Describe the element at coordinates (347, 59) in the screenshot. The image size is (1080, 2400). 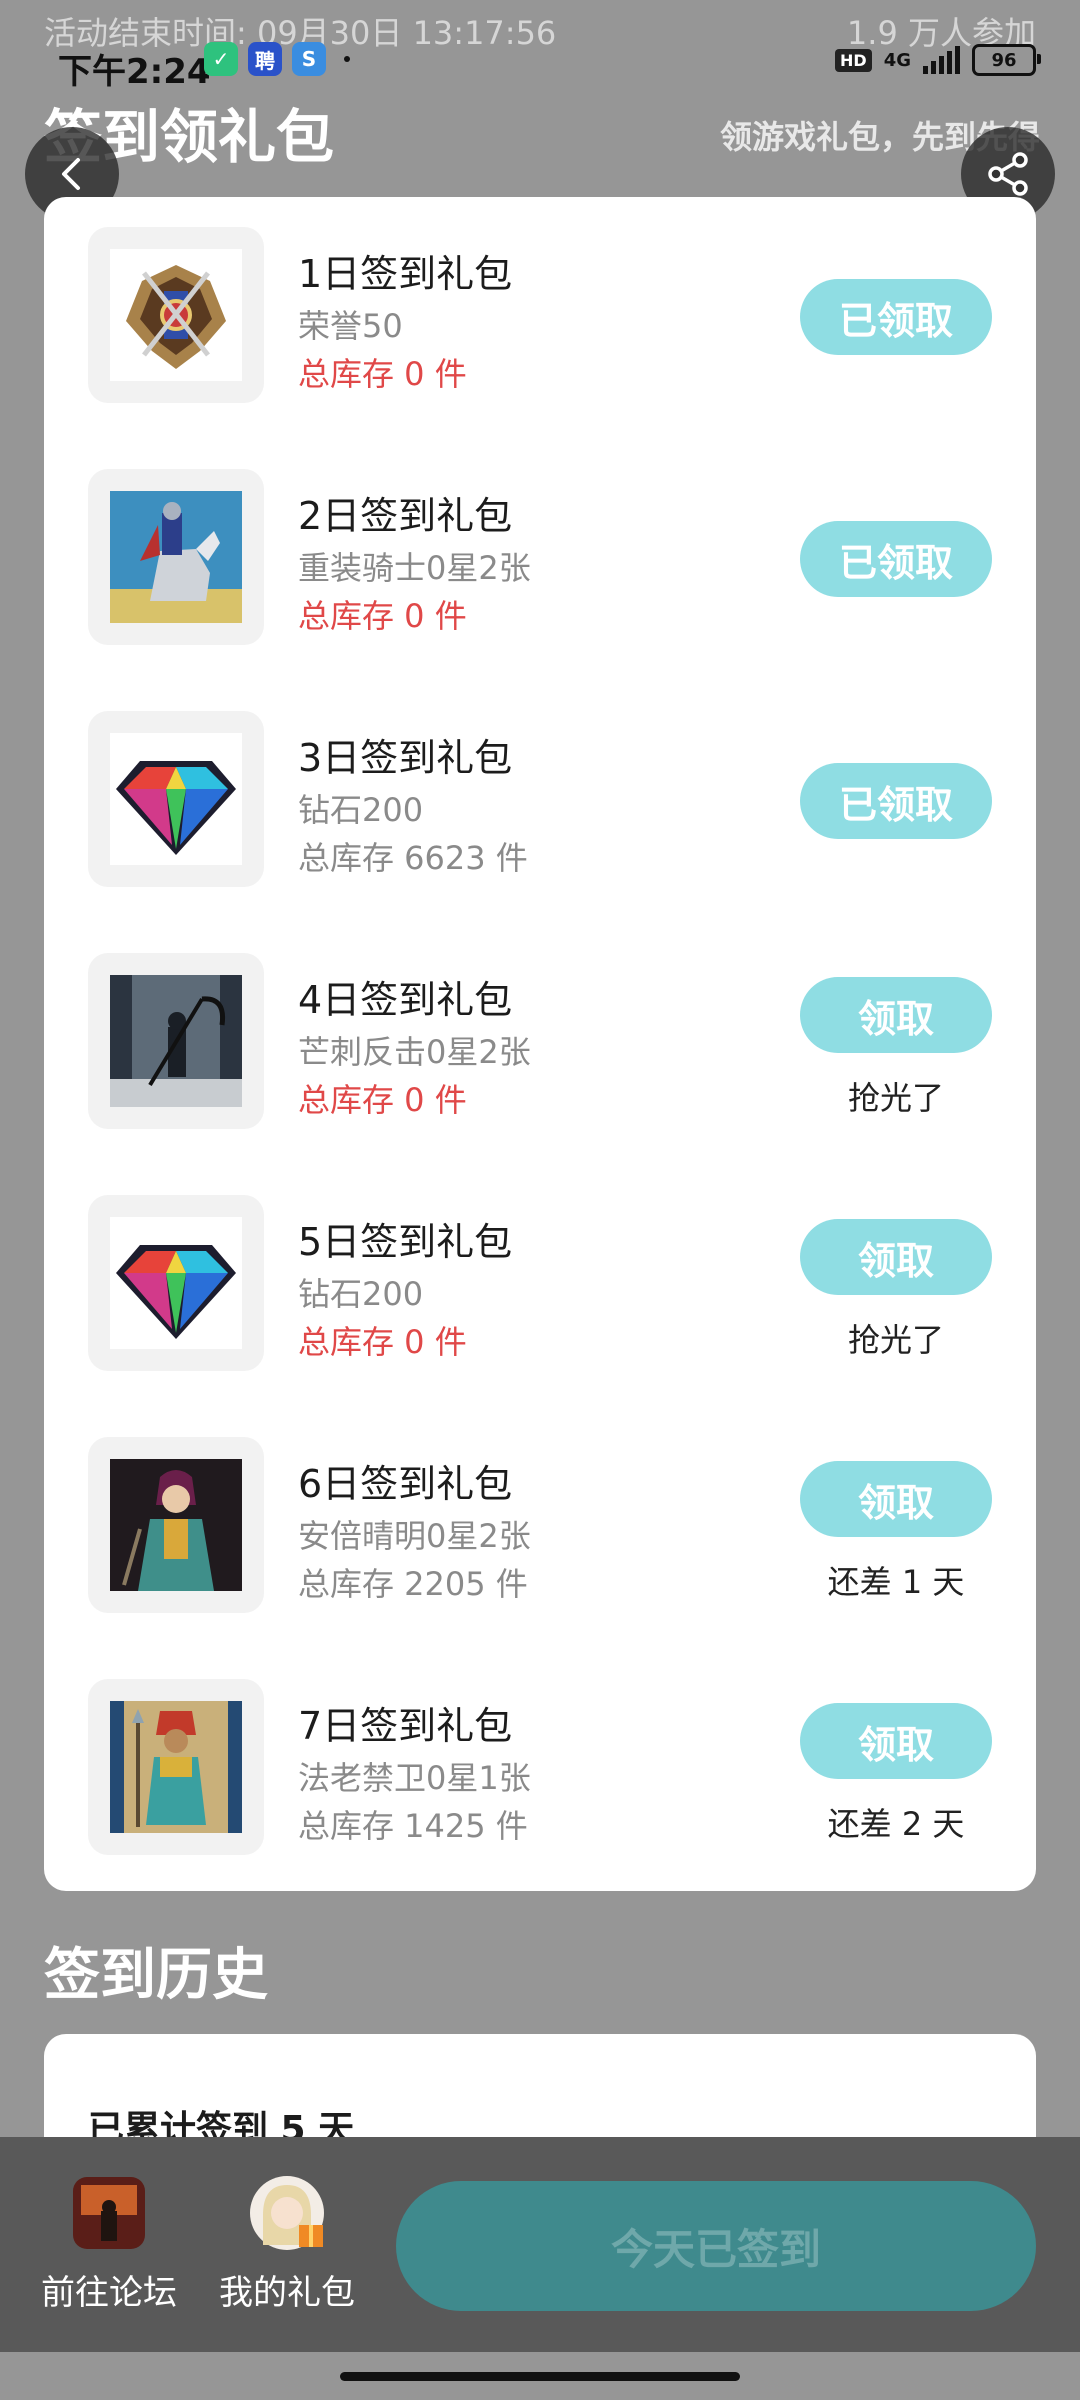
I see `dot-icon` at that location.